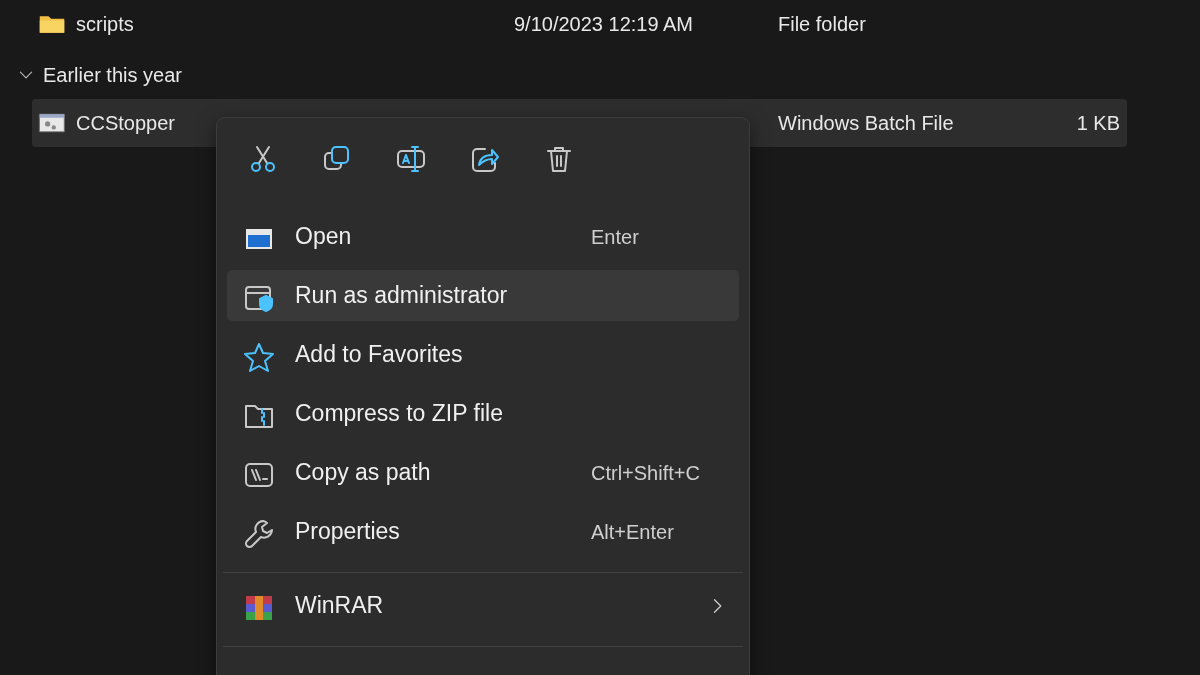 This screenshot has height=675, width=1200. Describe the element at coordinates (105, 24) in the screenshot. I see `file-name: scripts` at that location.